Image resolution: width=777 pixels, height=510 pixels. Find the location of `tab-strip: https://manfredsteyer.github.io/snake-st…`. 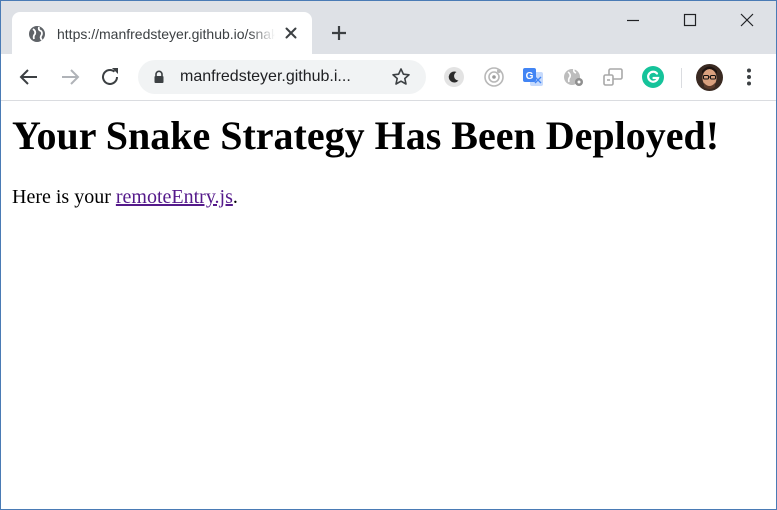

tab-strip: https://manfredsteyer.github.io/snake-st… is located at coordinates (388, 27).